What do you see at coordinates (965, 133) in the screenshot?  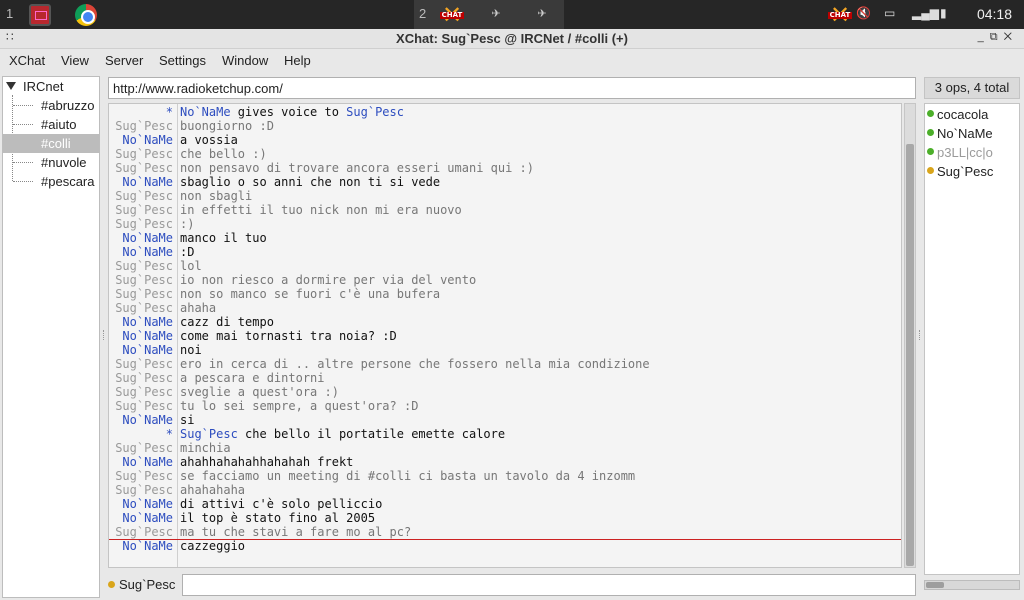 I see `user-name: No`NaMe` at bounding box center [965, 133].